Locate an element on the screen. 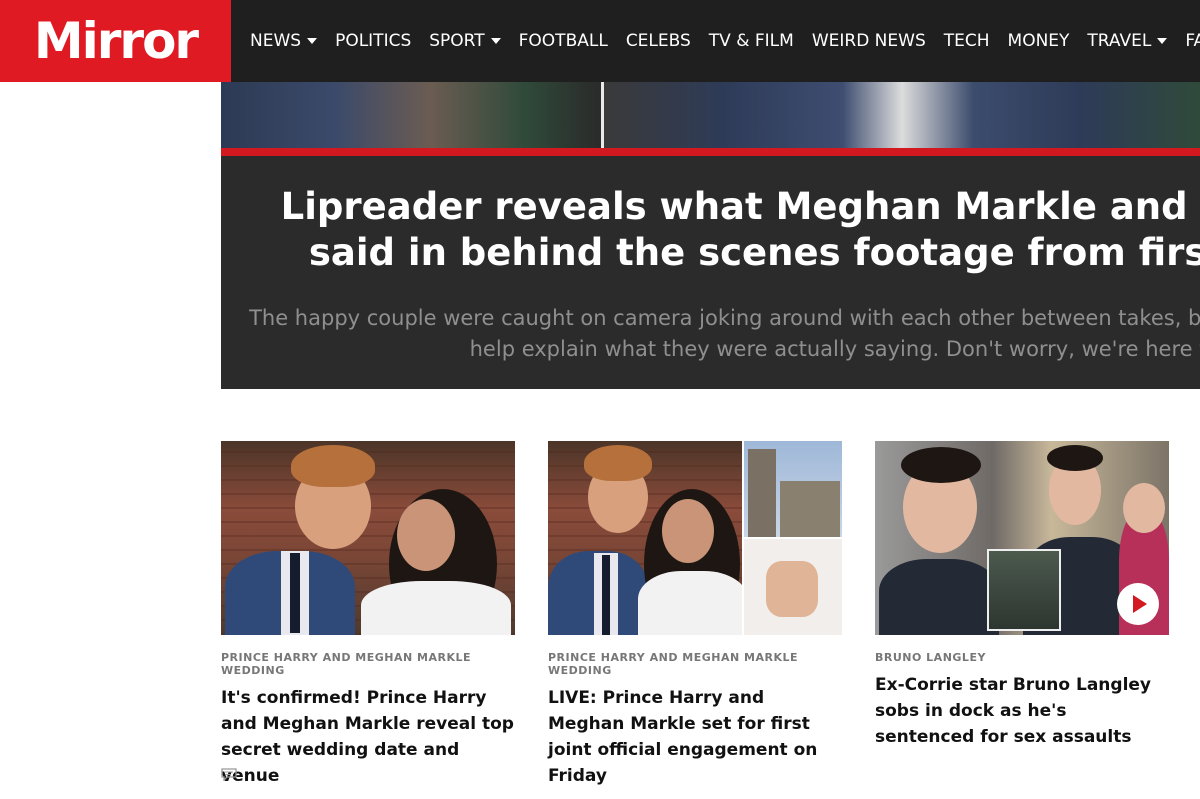 This screenshot has height=799, width=1200. nav-item-football: FOOTBALL is located at coordinates (563, 41).